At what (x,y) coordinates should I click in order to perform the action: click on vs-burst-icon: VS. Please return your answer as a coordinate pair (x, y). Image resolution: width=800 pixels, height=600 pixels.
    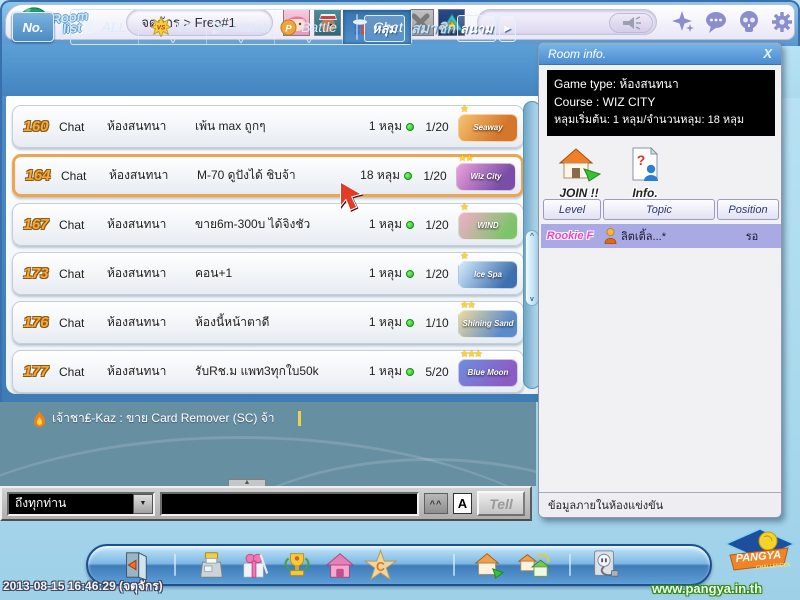
    Looking at the image, I should click on (161, 27).